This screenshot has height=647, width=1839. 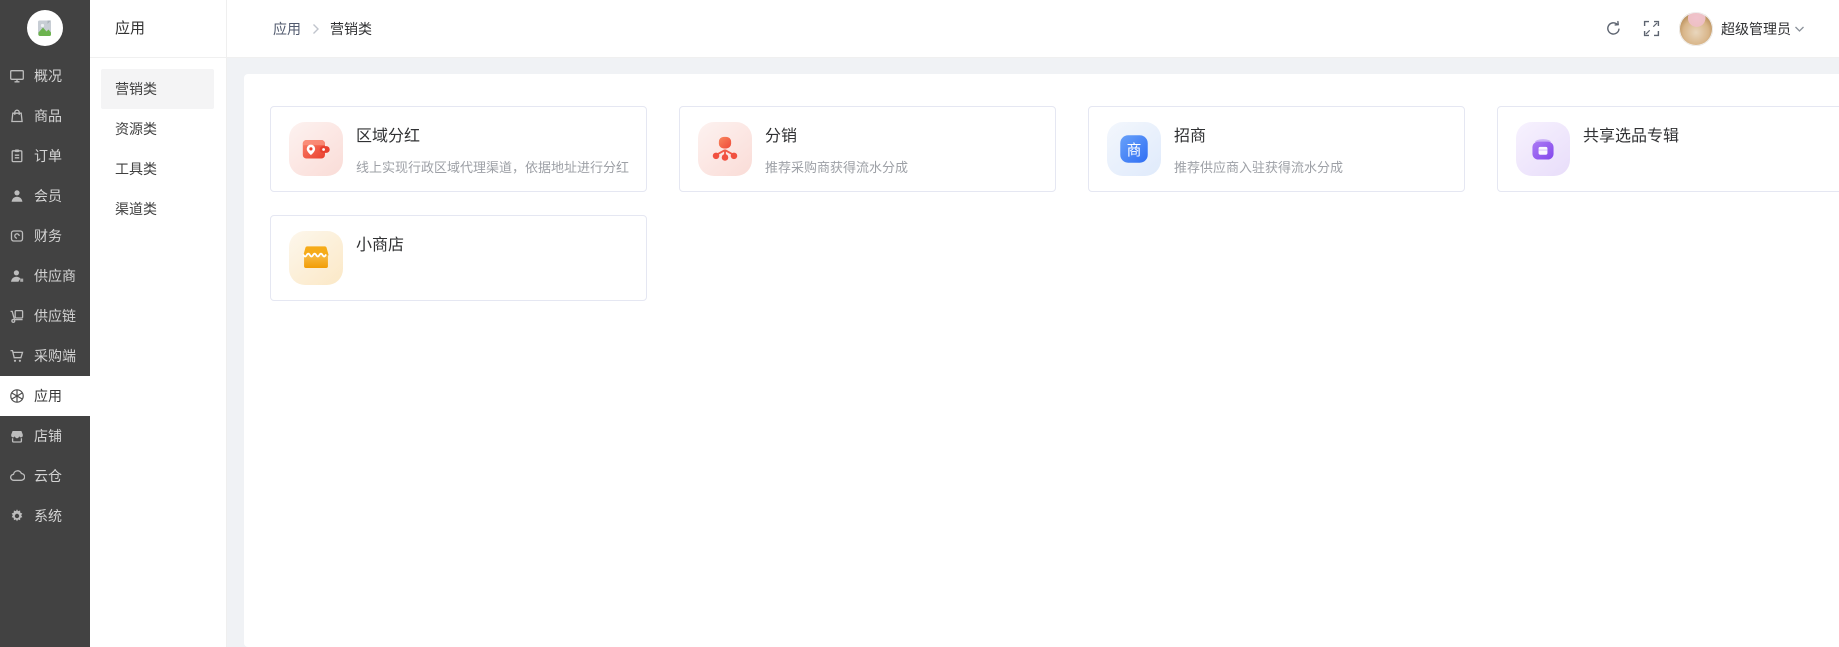 What do you see at coordinates (48, 156) in the screenshot?
I see `sidebar-item-label: 订单` at bounding box center [48, 156].